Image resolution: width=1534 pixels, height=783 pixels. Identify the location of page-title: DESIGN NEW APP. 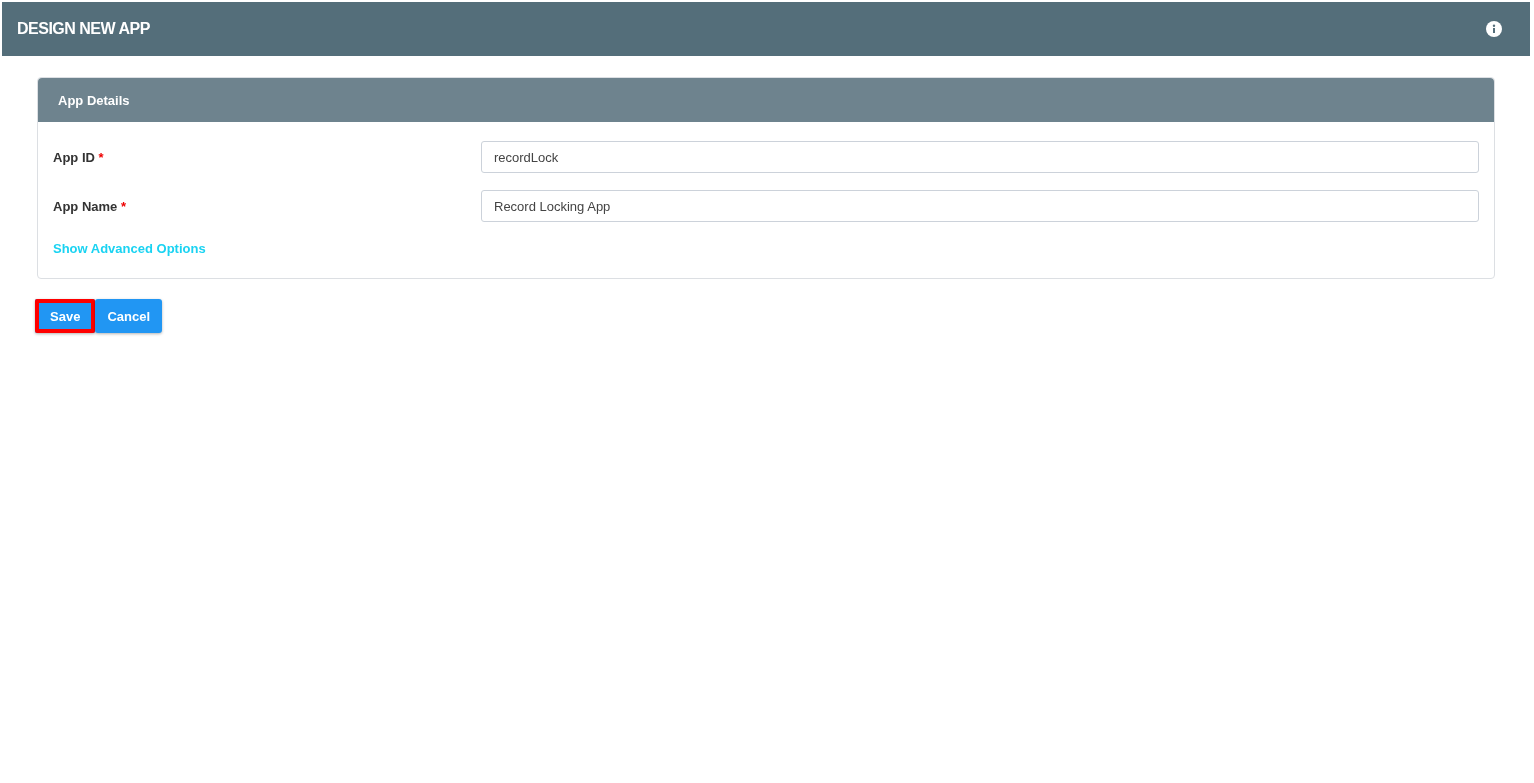
(83, 29).